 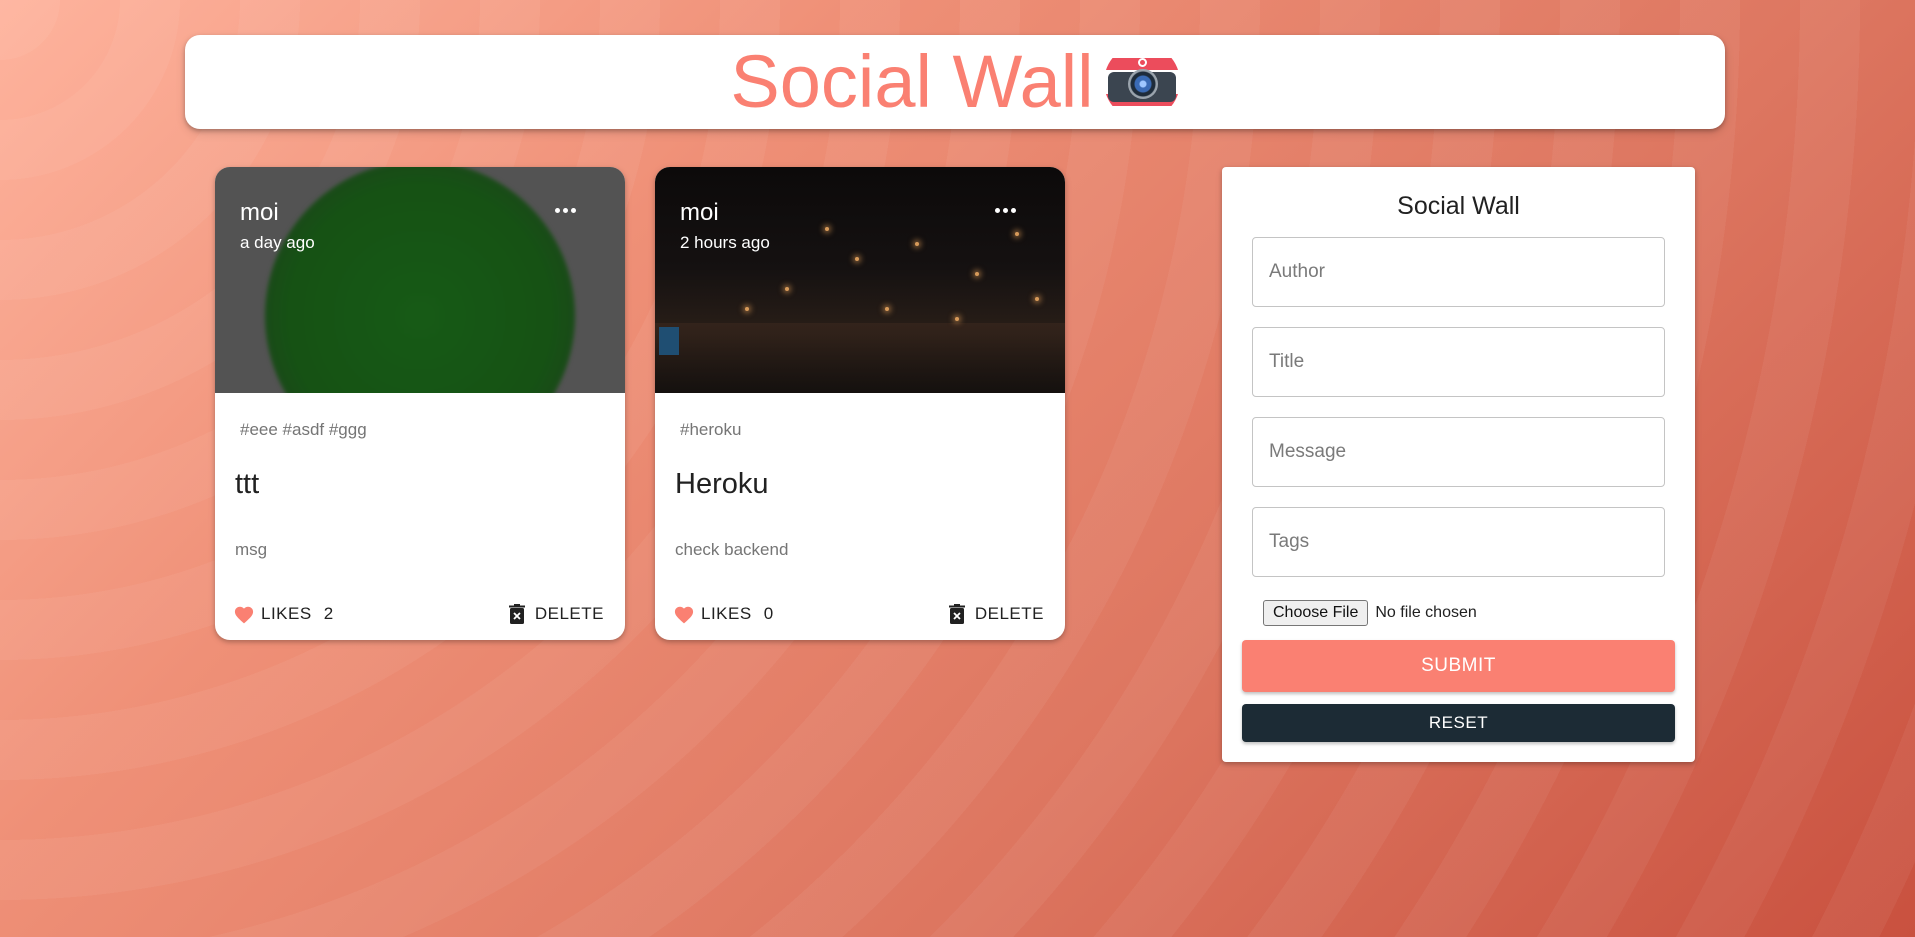 I want to click on post-image: moi 2 hours ago, so click(x=860, y=280).